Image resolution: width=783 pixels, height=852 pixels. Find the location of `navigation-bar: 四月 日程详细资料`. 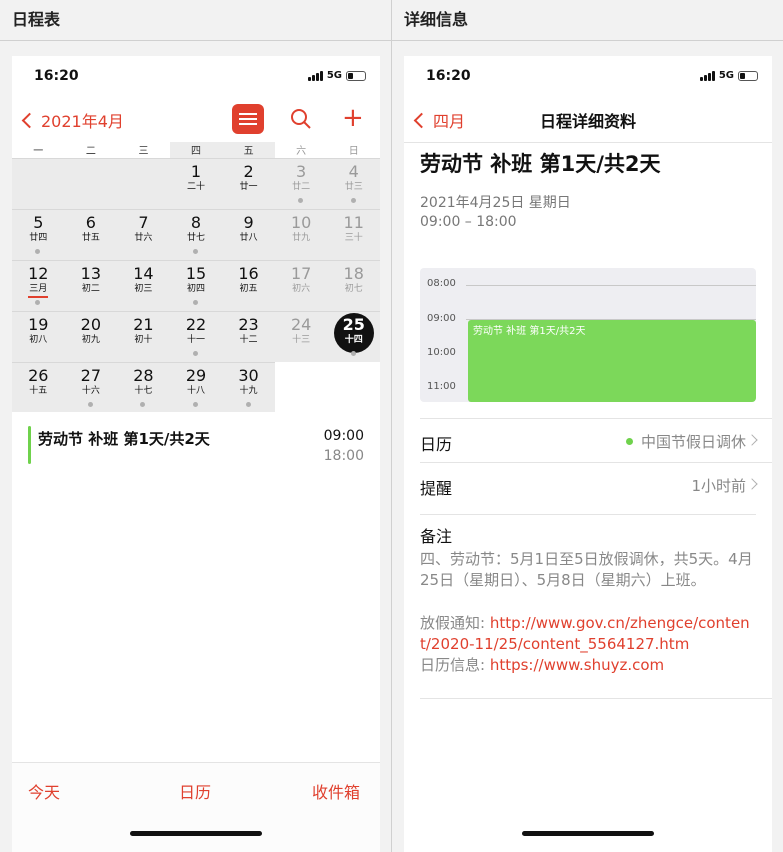

navigation-bar: 四月 日程详细资料 is located at coordinates (588, 119).